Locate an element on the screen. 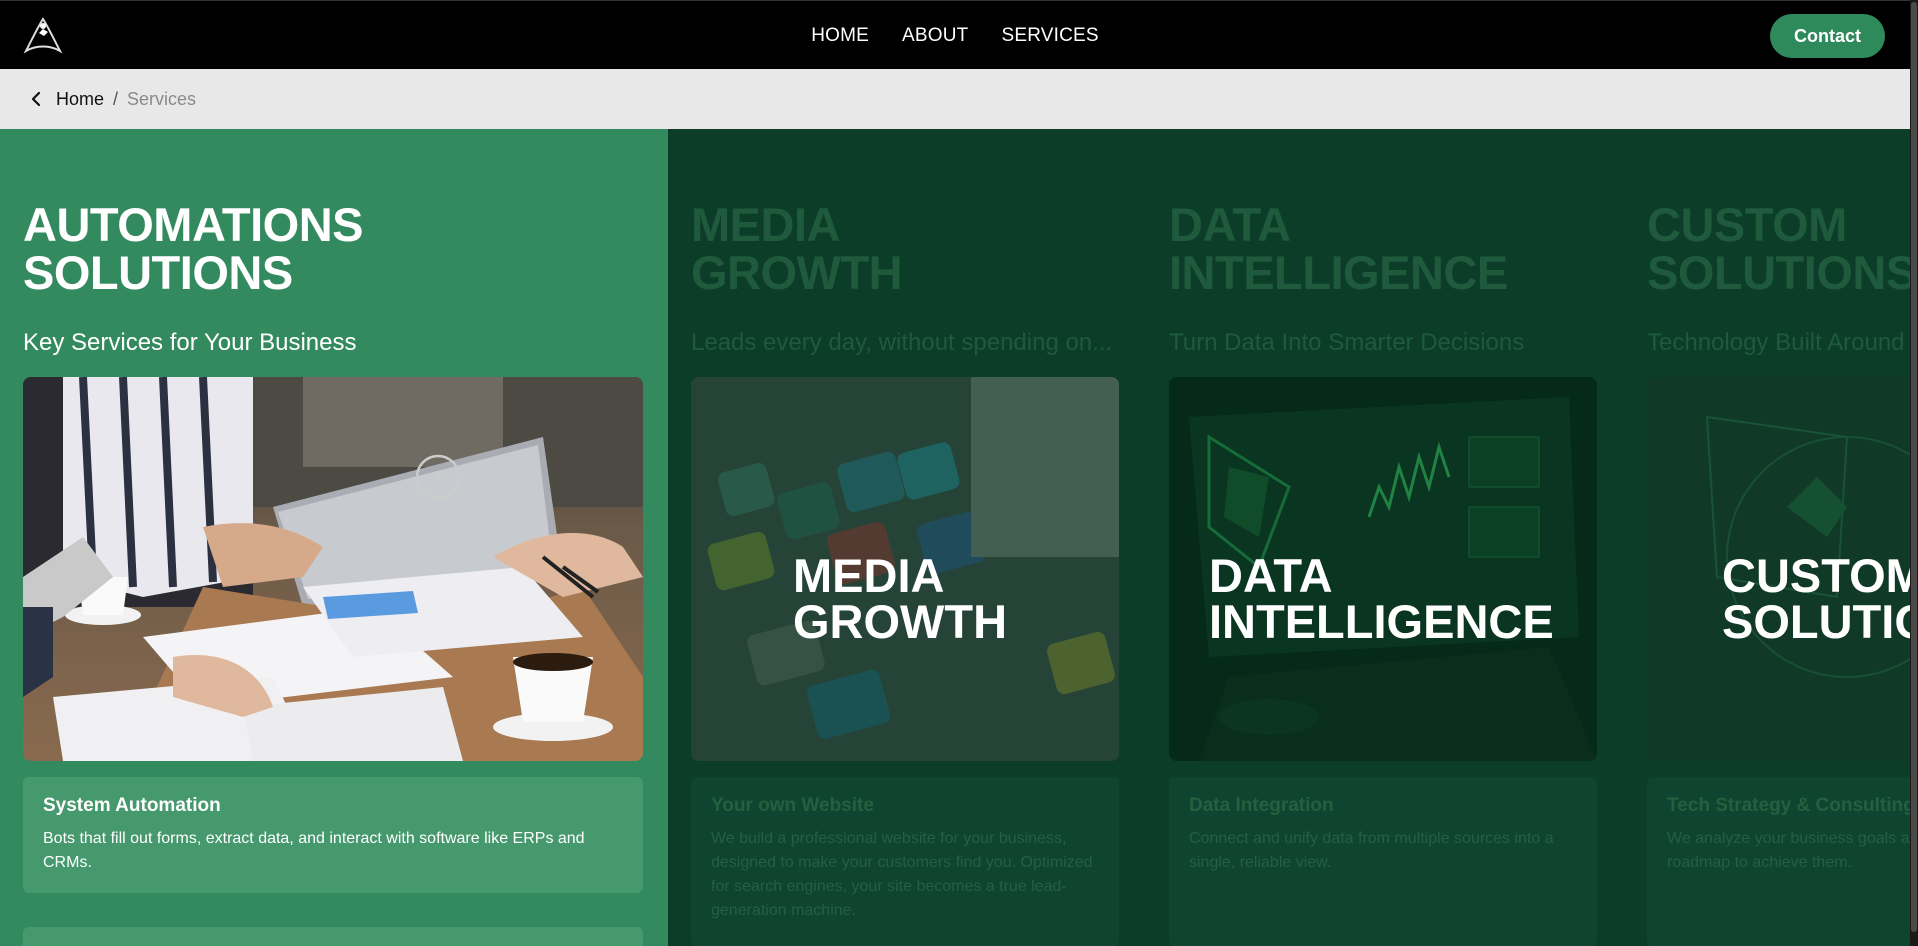  breadcrumb-current: Services is located at coordinates (162, 98).